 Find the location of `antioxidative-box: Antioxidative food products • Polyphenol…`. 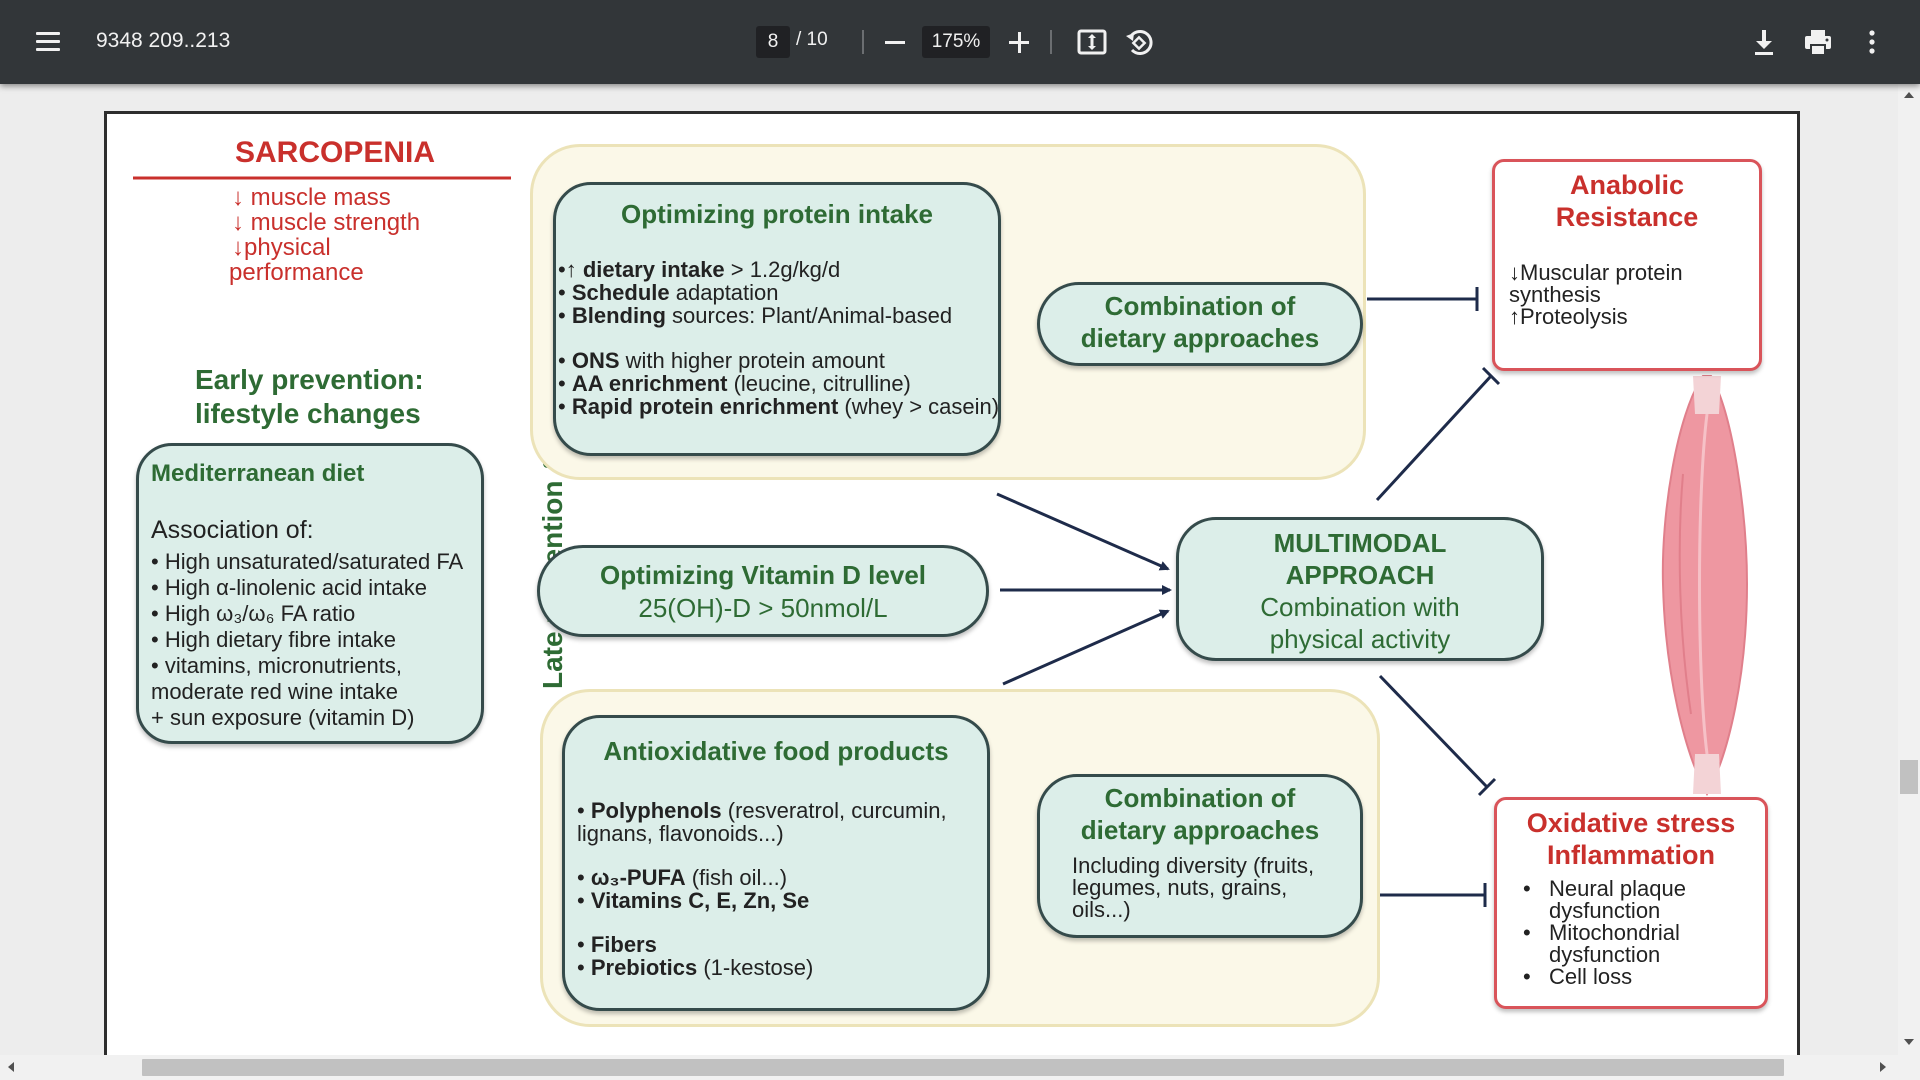

antioxidative-box: Antioxidative food products • Polyphenol… is located at coordinates (776, 863).